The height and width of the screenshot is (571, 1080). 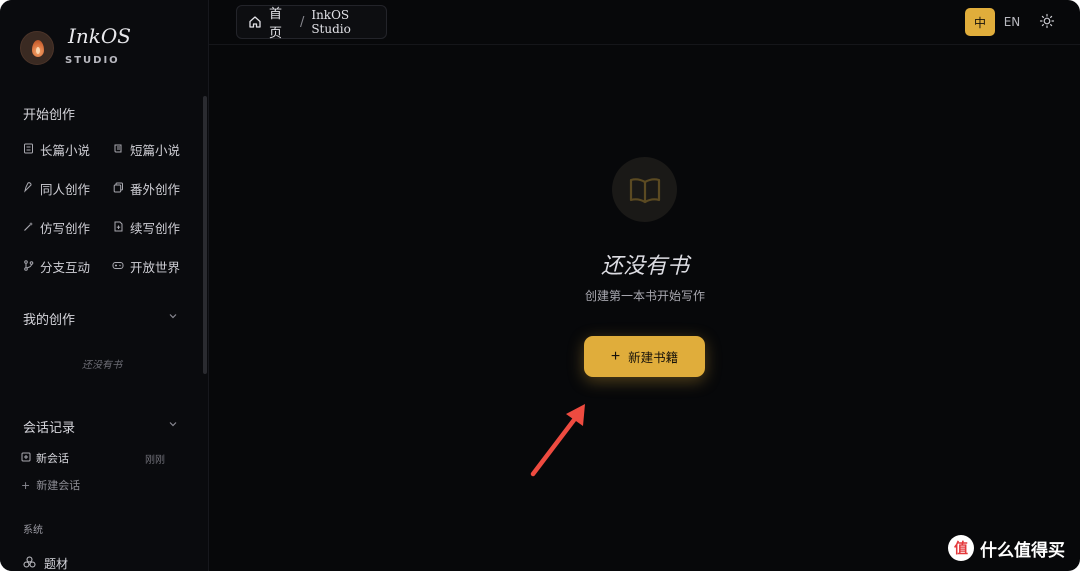 What do you see at coordinates (65, 189) in the screenshot?
I see `sidebar-item-label: 同人创作` at bounding box center [65, 189].